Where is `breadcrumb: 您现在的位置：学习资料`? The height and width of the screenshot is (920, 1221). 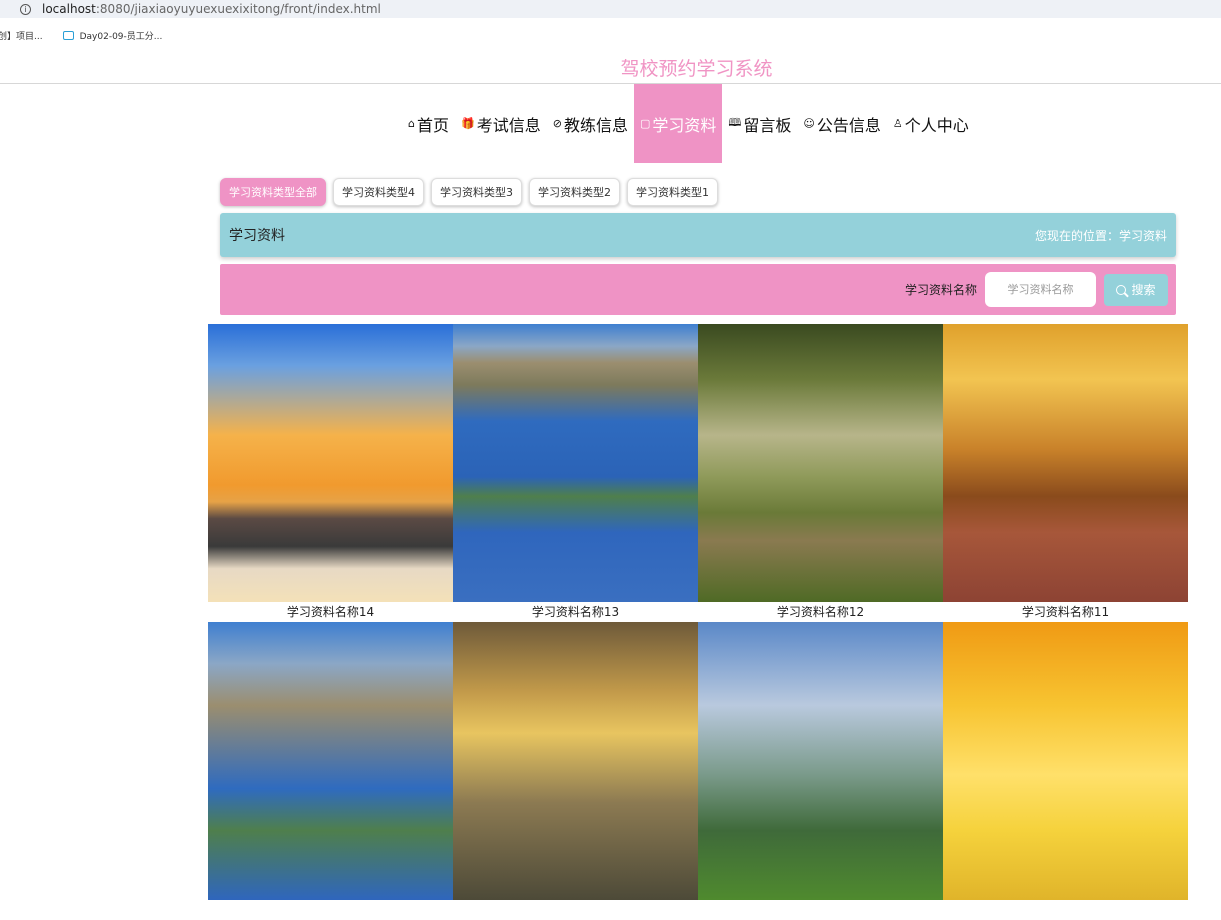
breadcrumb: 您现在的位置：学习资料 is located at coordinates (1100, 235).